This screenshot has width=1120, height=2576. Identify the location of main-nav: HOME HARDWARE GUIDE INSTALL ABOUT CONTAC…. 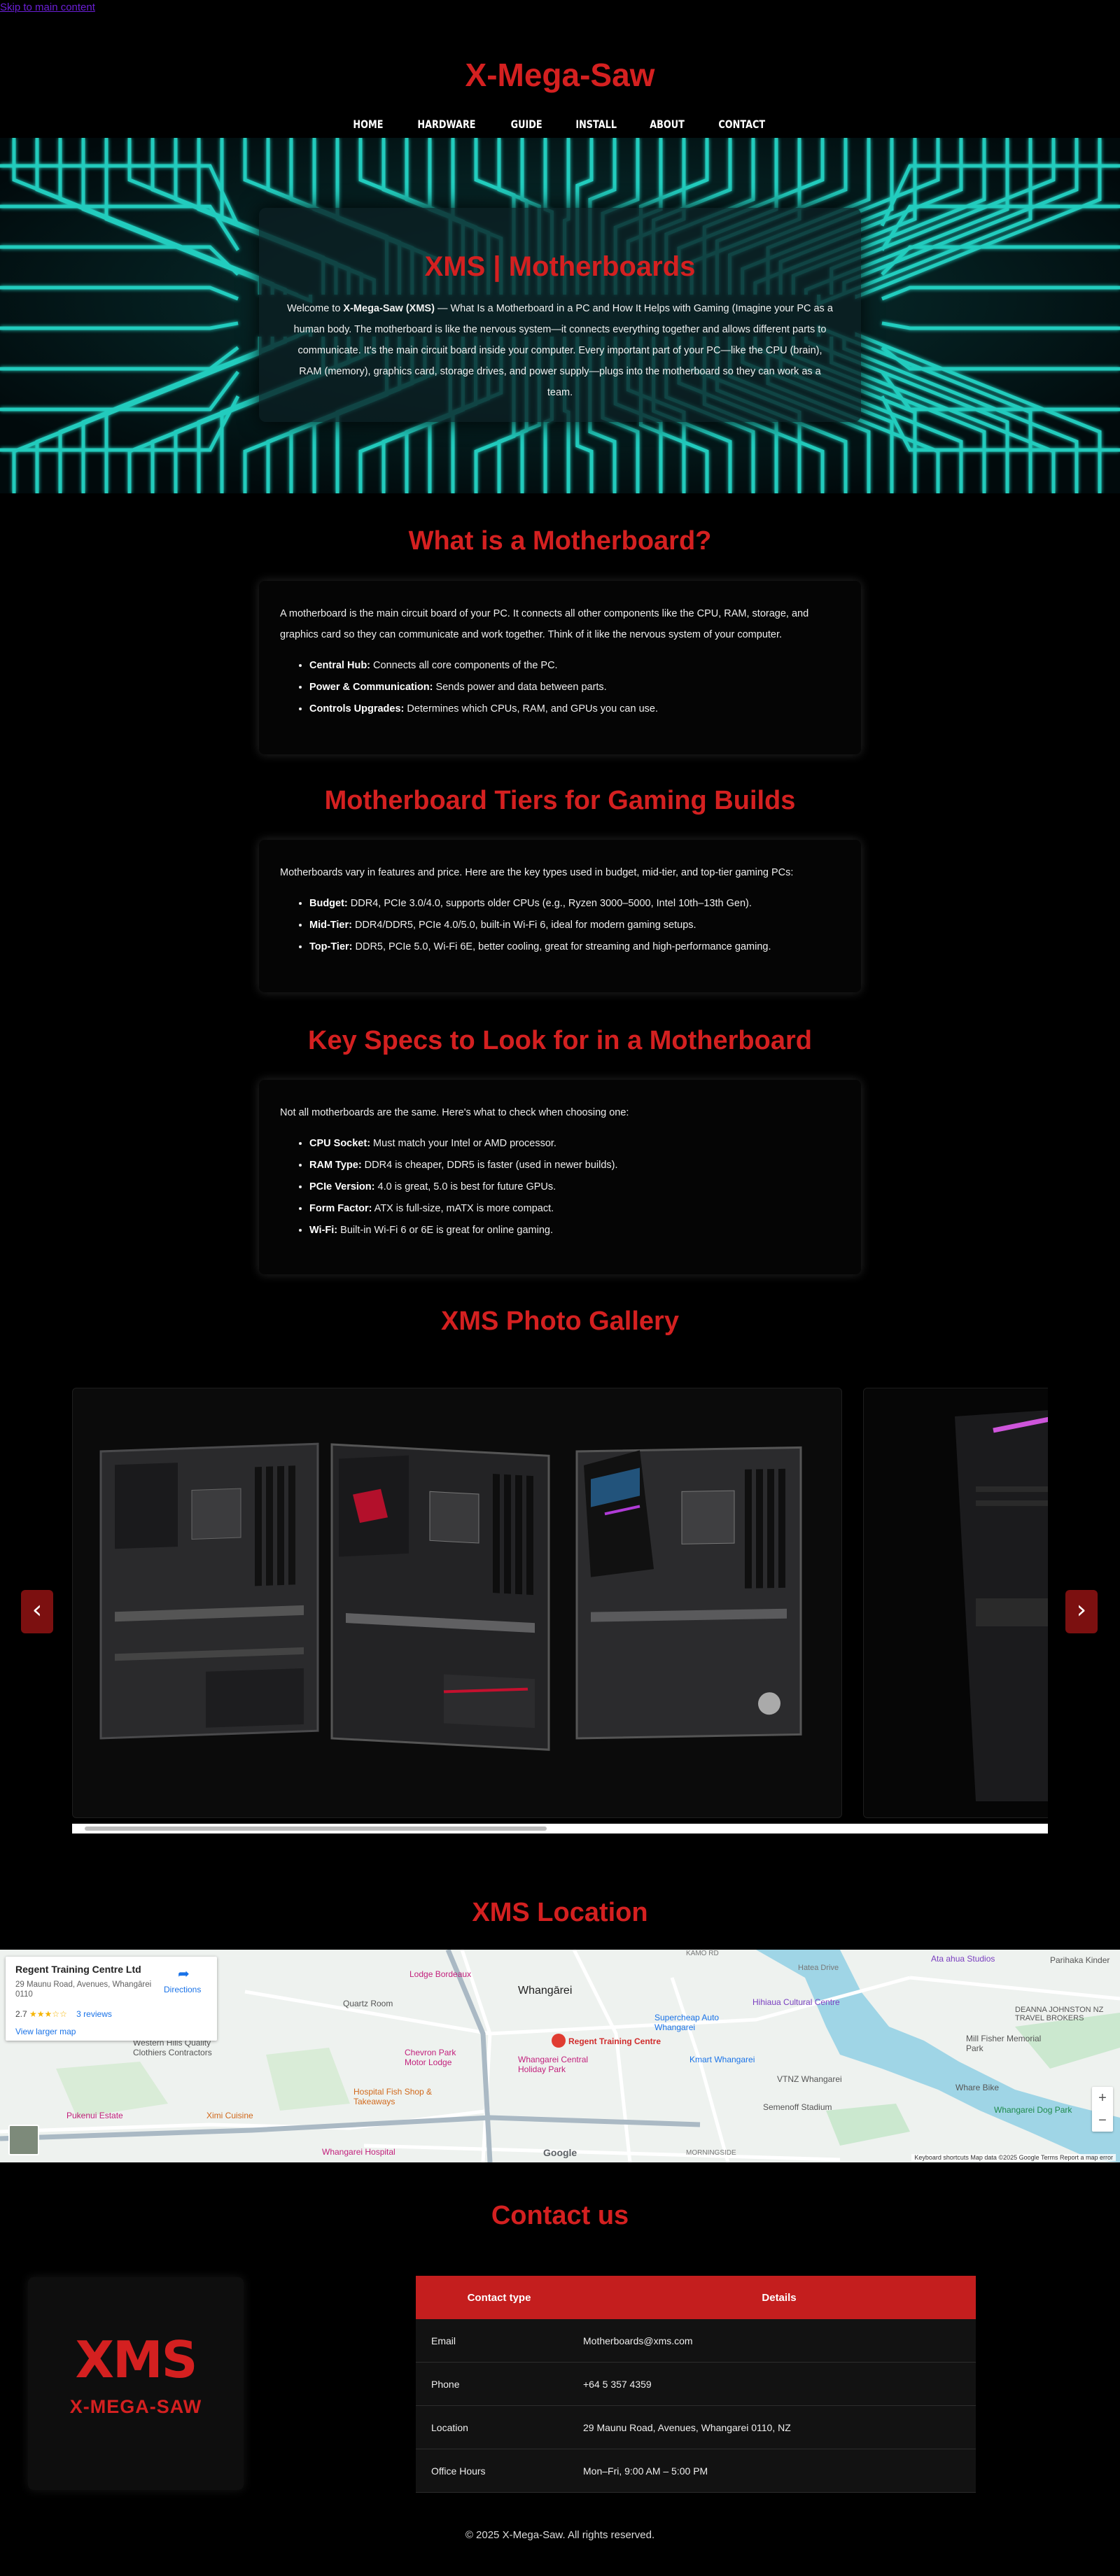
(560, 124).